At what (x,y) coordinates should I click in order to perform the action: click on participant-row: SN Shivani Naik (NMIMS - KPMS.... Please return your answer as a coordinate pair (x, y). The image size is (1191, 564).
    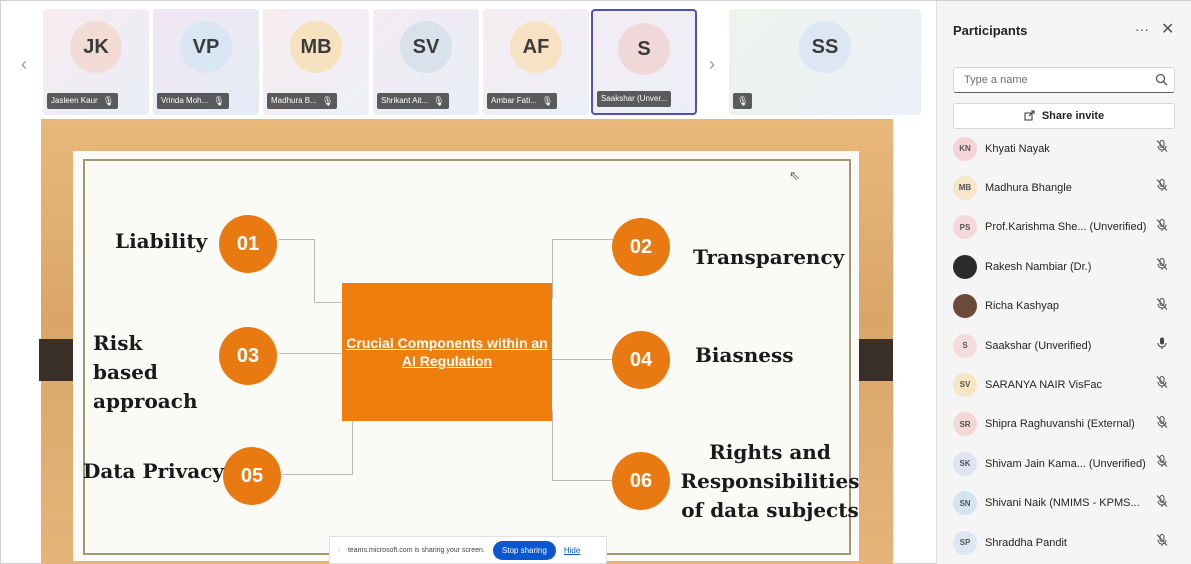
    Looking at the image, I should click on (1064, 503).